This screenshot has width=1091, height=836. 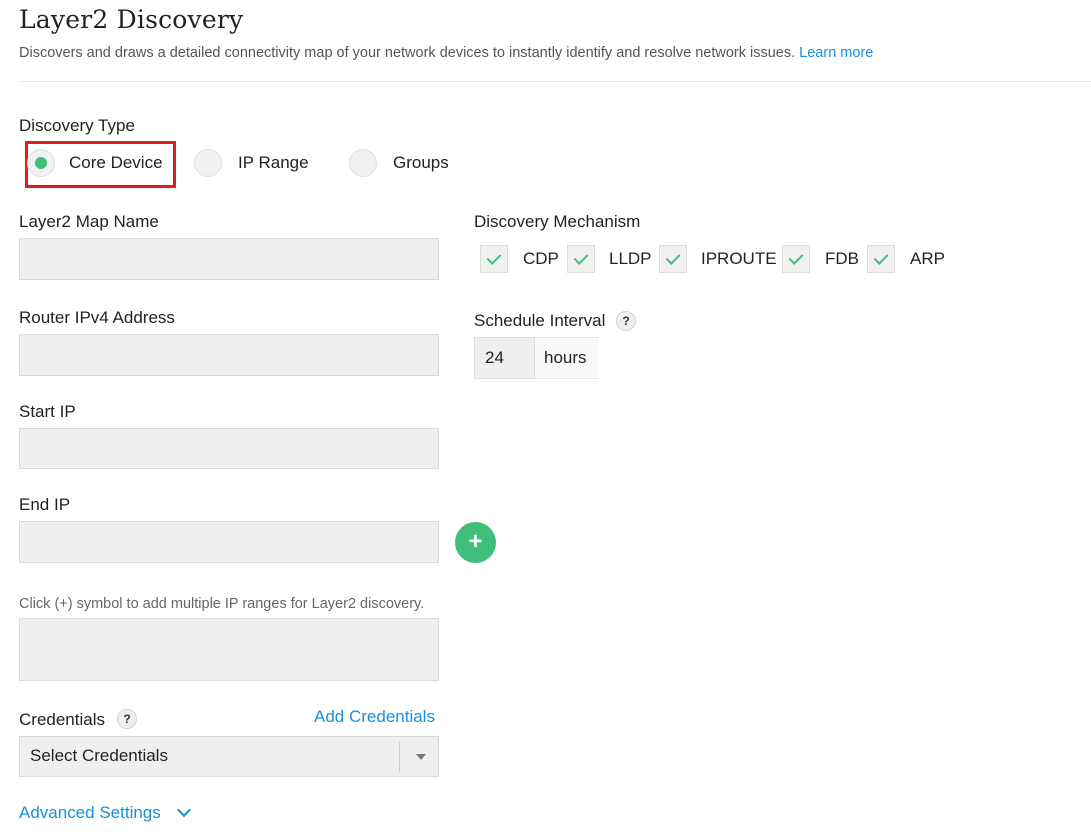 I want to click on checkbox-arp-label: ARP, so click(x=927, y=259).